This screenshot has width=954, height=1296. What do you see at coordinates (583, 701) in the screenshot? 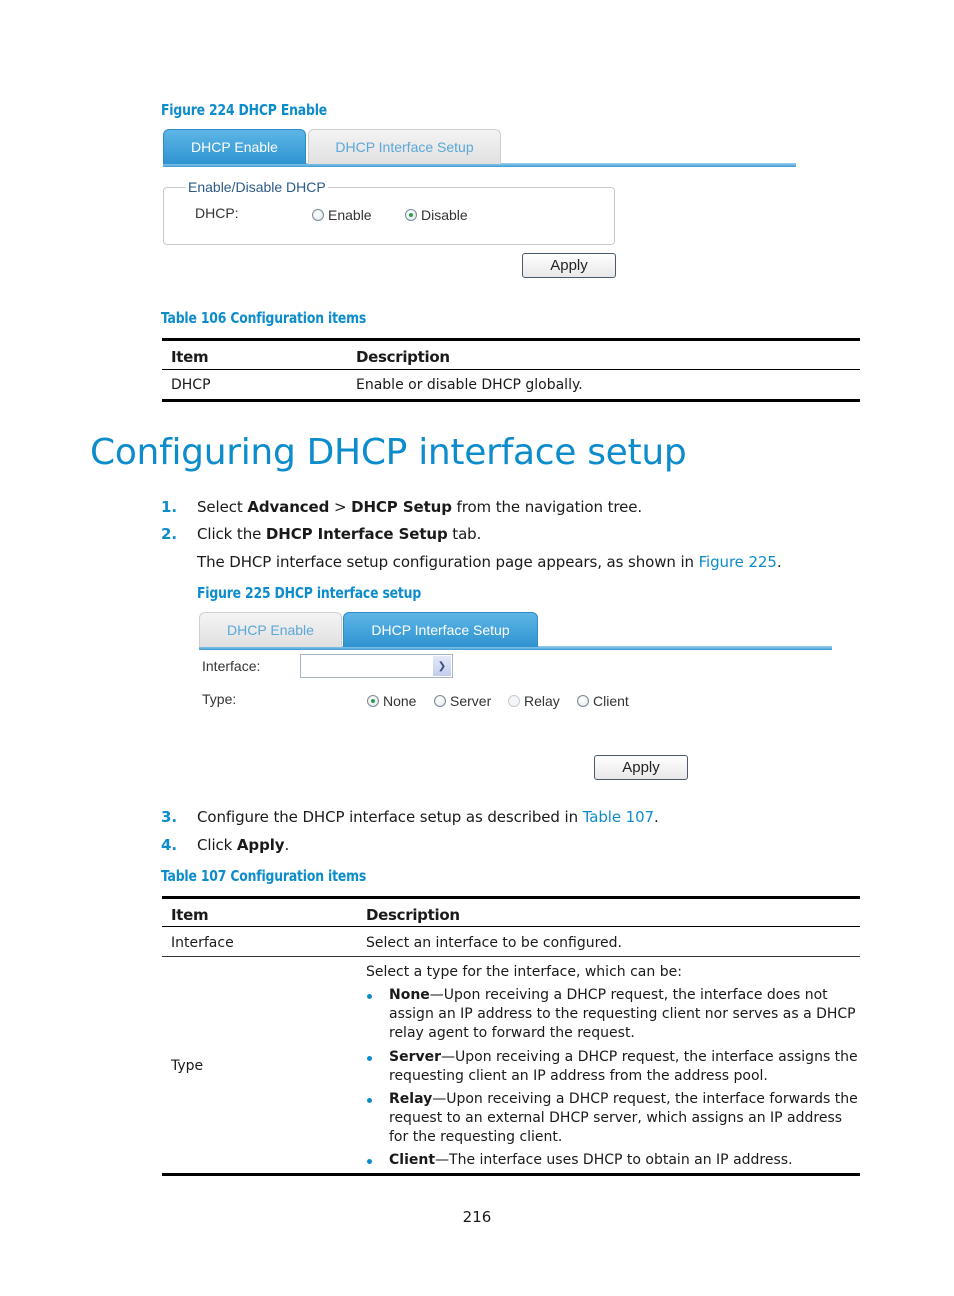
I see `radio-client-circle` at bounding box center [583, 701].